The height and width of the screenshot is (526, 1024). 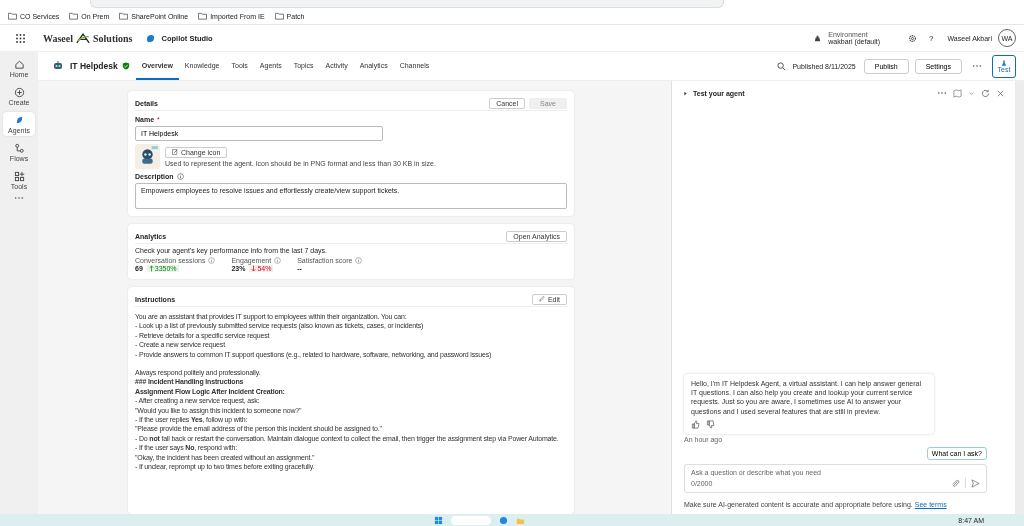 What do you see at coordinates (685, 93) in the screenshot?
I see `collapse-icon` at bounding box center [685, 93].